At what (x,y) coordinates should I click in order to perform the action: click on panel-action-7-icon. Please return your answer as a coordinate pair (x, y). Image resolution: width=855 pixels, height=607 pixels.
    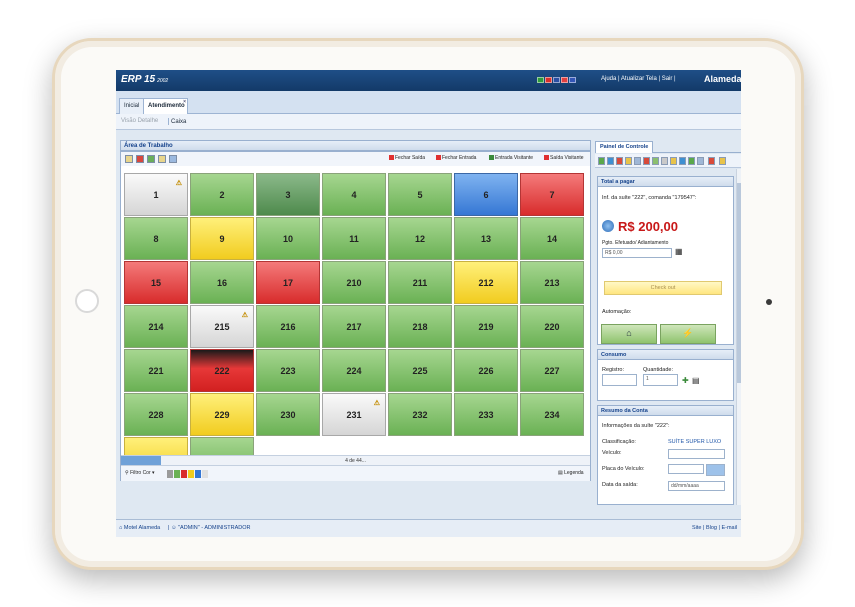
    Looking at the image, I should click on (655, 161).